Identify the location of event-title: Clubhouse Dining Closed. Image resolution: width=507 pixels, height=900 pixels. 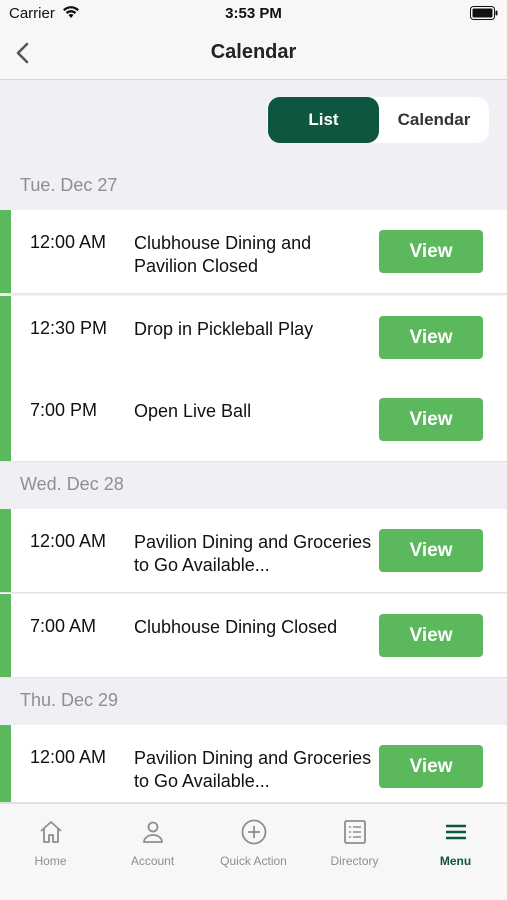
(236, 627).